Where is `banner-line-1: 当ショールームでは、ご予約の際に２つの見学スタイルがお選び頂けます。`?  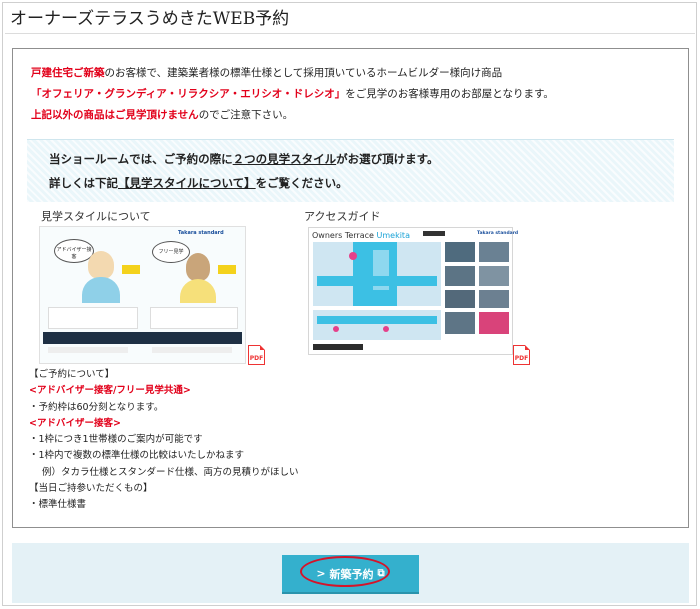 banner-line-1: 当ショールームでは、ご予約の際に２つの見学スタイルがお選び頂けます。 is located at coordinates (244, 159).